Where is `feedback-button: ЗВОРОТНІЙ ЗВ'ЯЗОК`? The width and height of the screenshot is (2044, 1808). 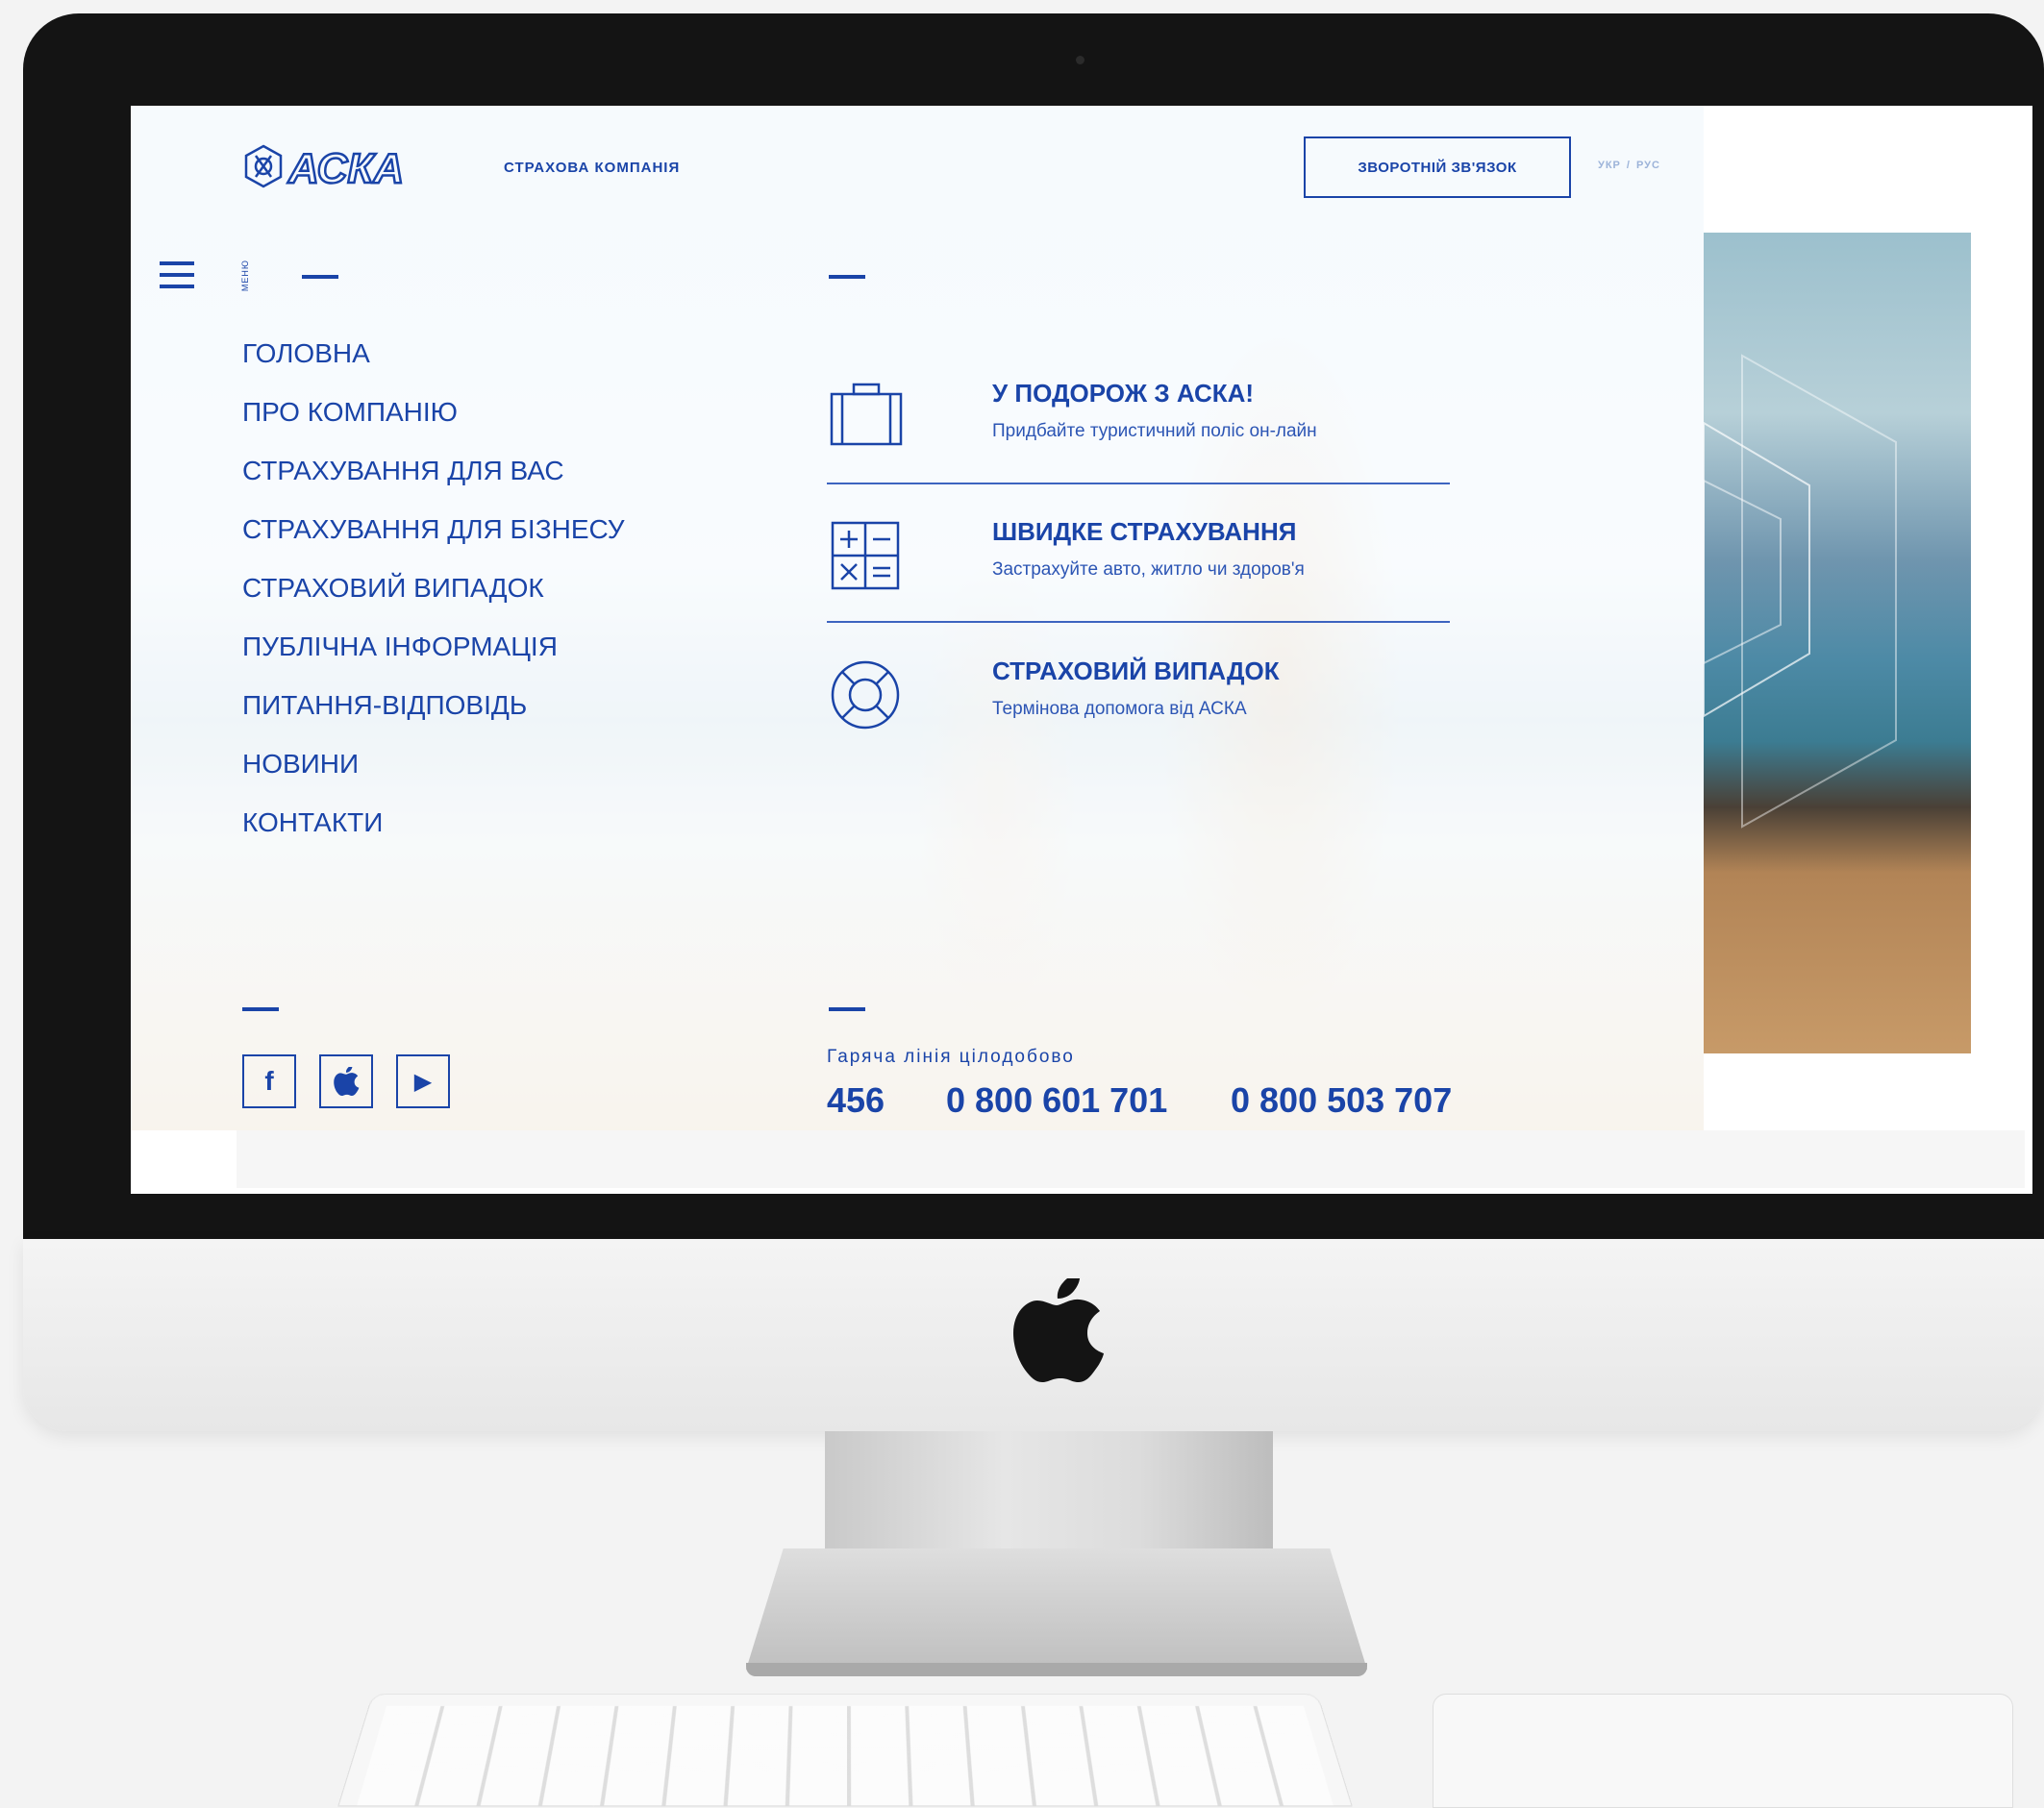 feedback-button: ЗВОРОТНІЙ ЗВ'ЯЗОК is located at coordinates (1437, 167).